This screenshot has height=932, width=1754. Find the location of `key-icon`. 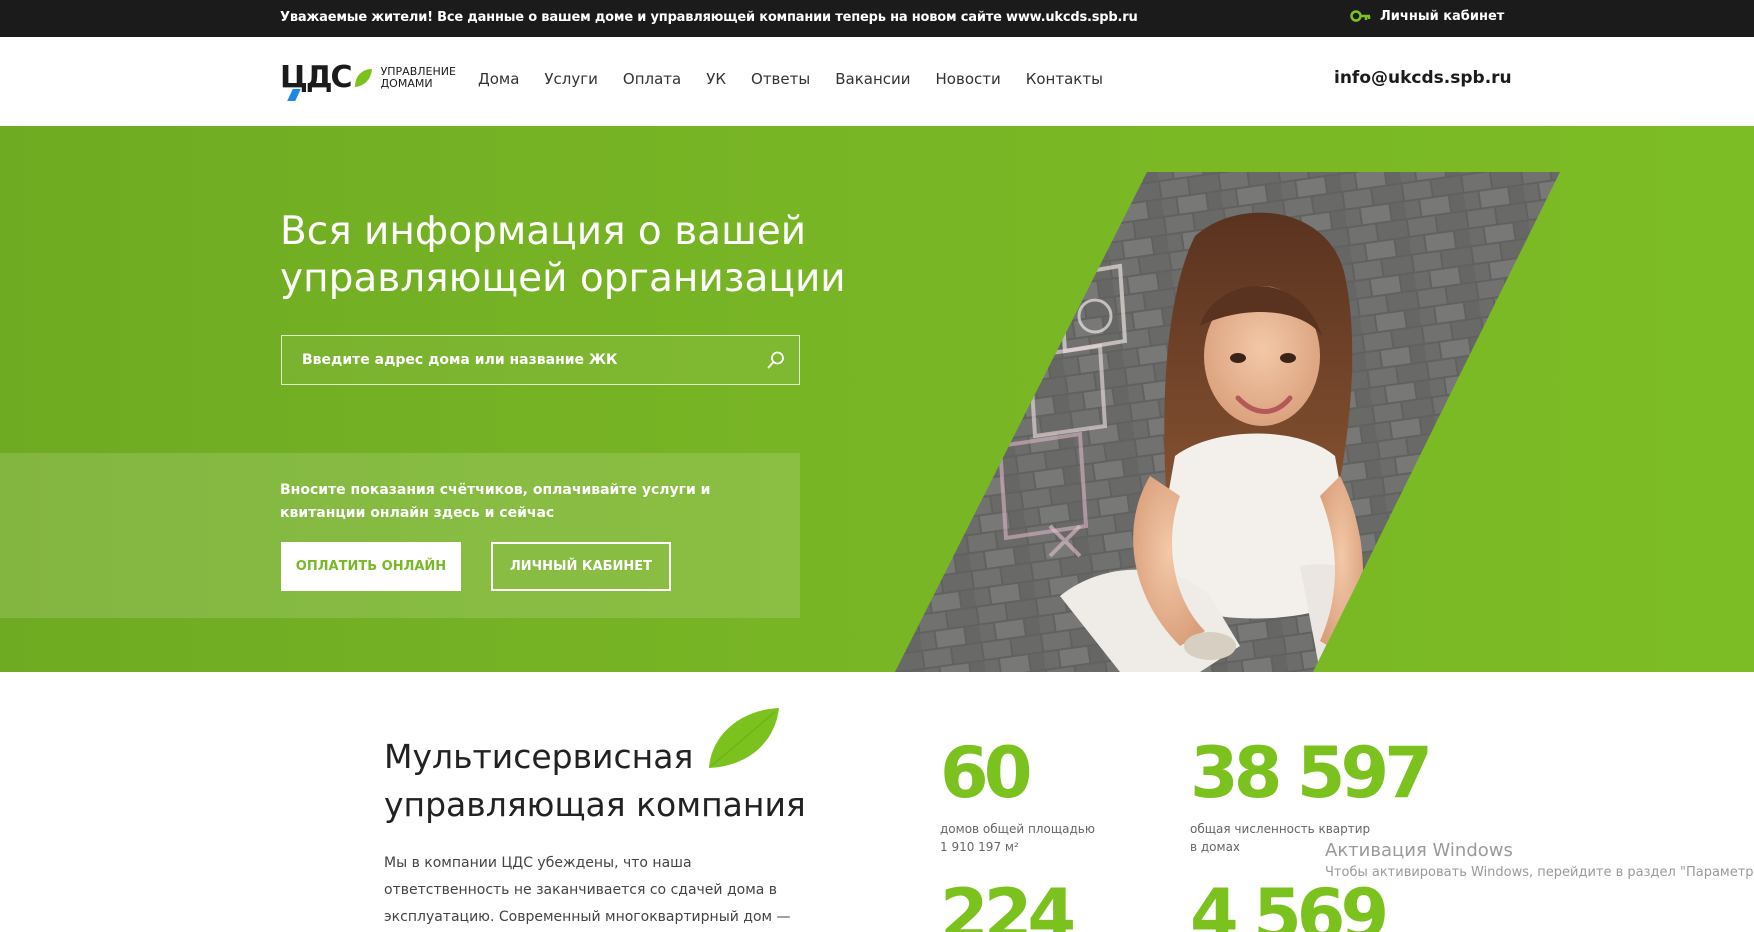

key-icon is located at coordinates (1360, 16).